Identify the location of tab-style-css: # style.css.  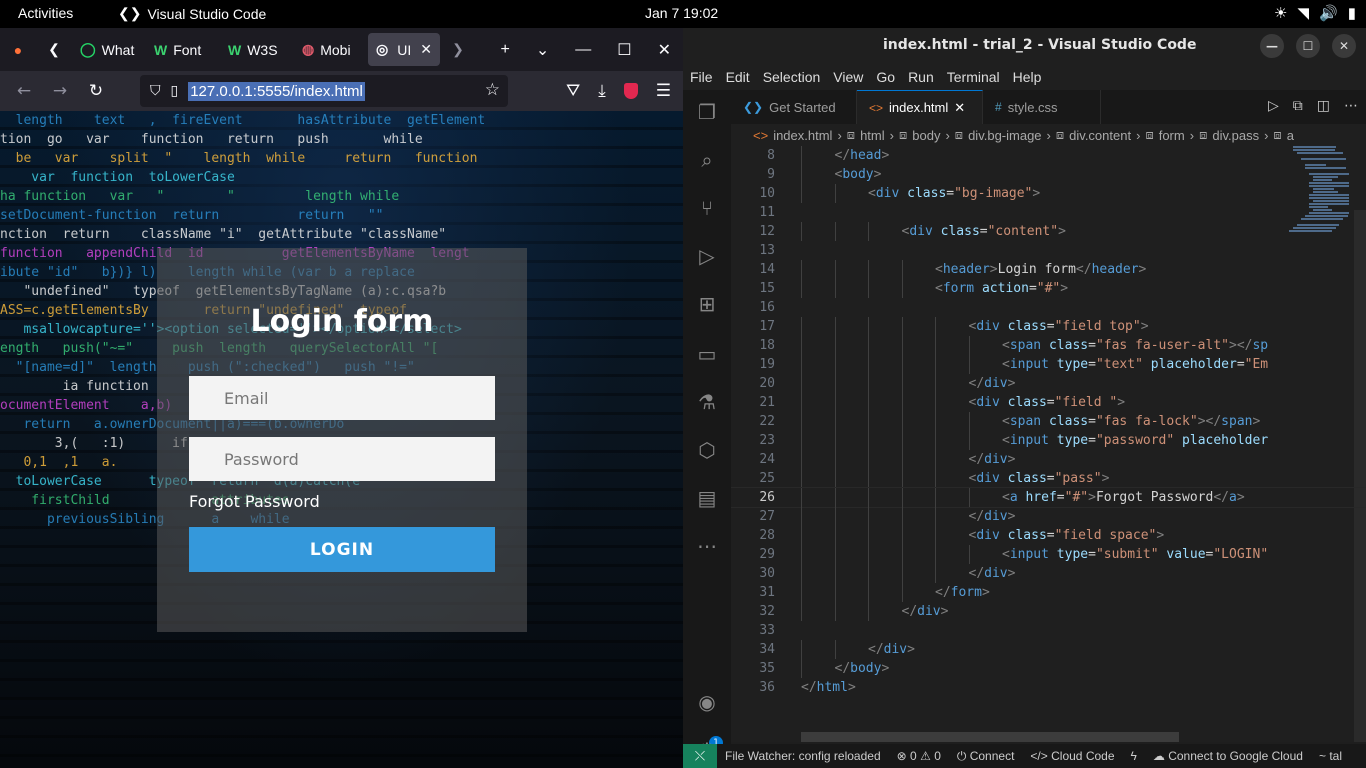
(1042, 107).